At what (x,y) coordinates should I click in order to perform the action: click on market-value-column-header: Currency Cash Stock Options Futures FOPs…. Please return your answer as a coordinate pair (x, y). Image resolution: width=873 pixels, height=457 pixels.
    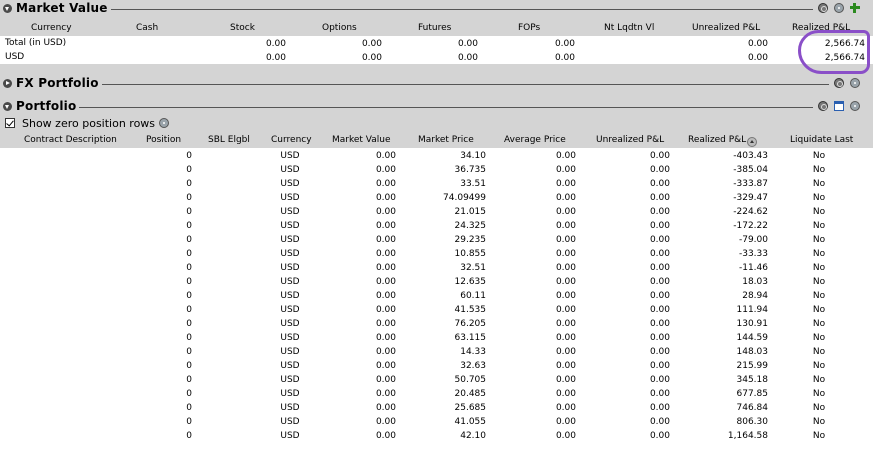
    Looking at the image, I should click on (436, 28).